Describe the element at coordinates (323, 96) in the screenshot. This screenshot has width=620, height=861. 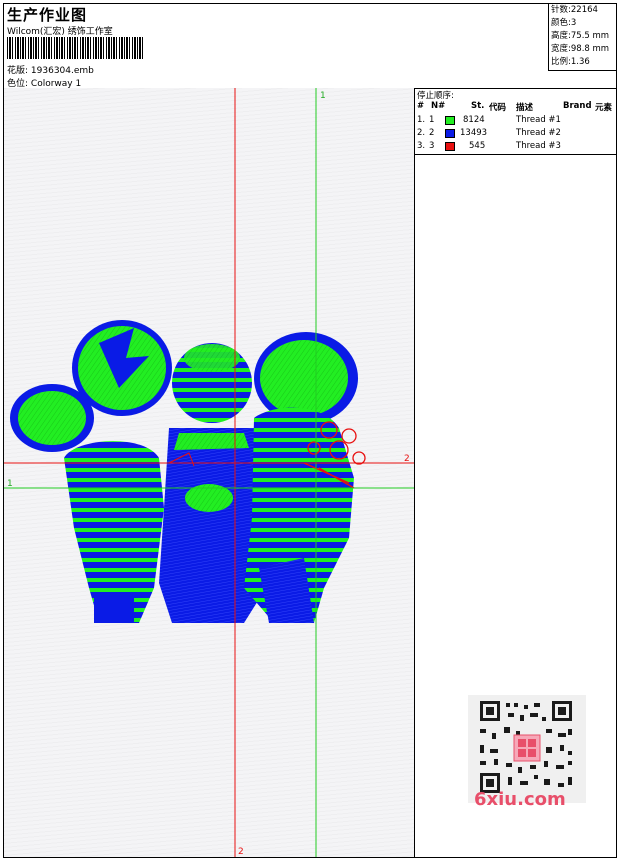
I see `vertical-green-guide-label: 1` at that location.